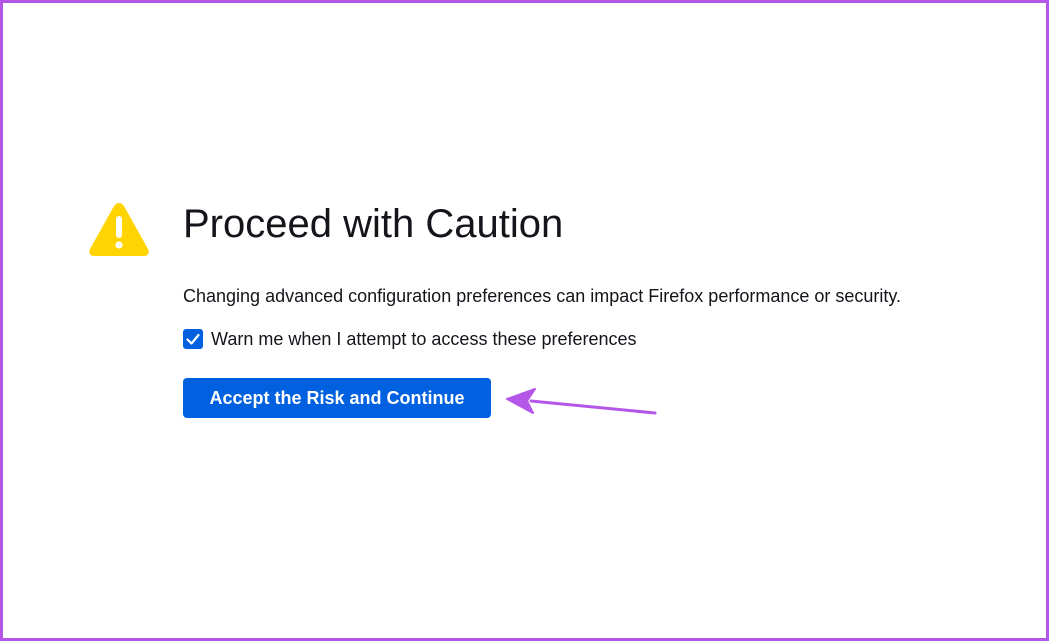 This screenshot has height=641, width=1049. What do you see at coordinates (373, 224) in the screenshot?
I see `page-title: Proceed with Caution` at bounding box center [373, 224].